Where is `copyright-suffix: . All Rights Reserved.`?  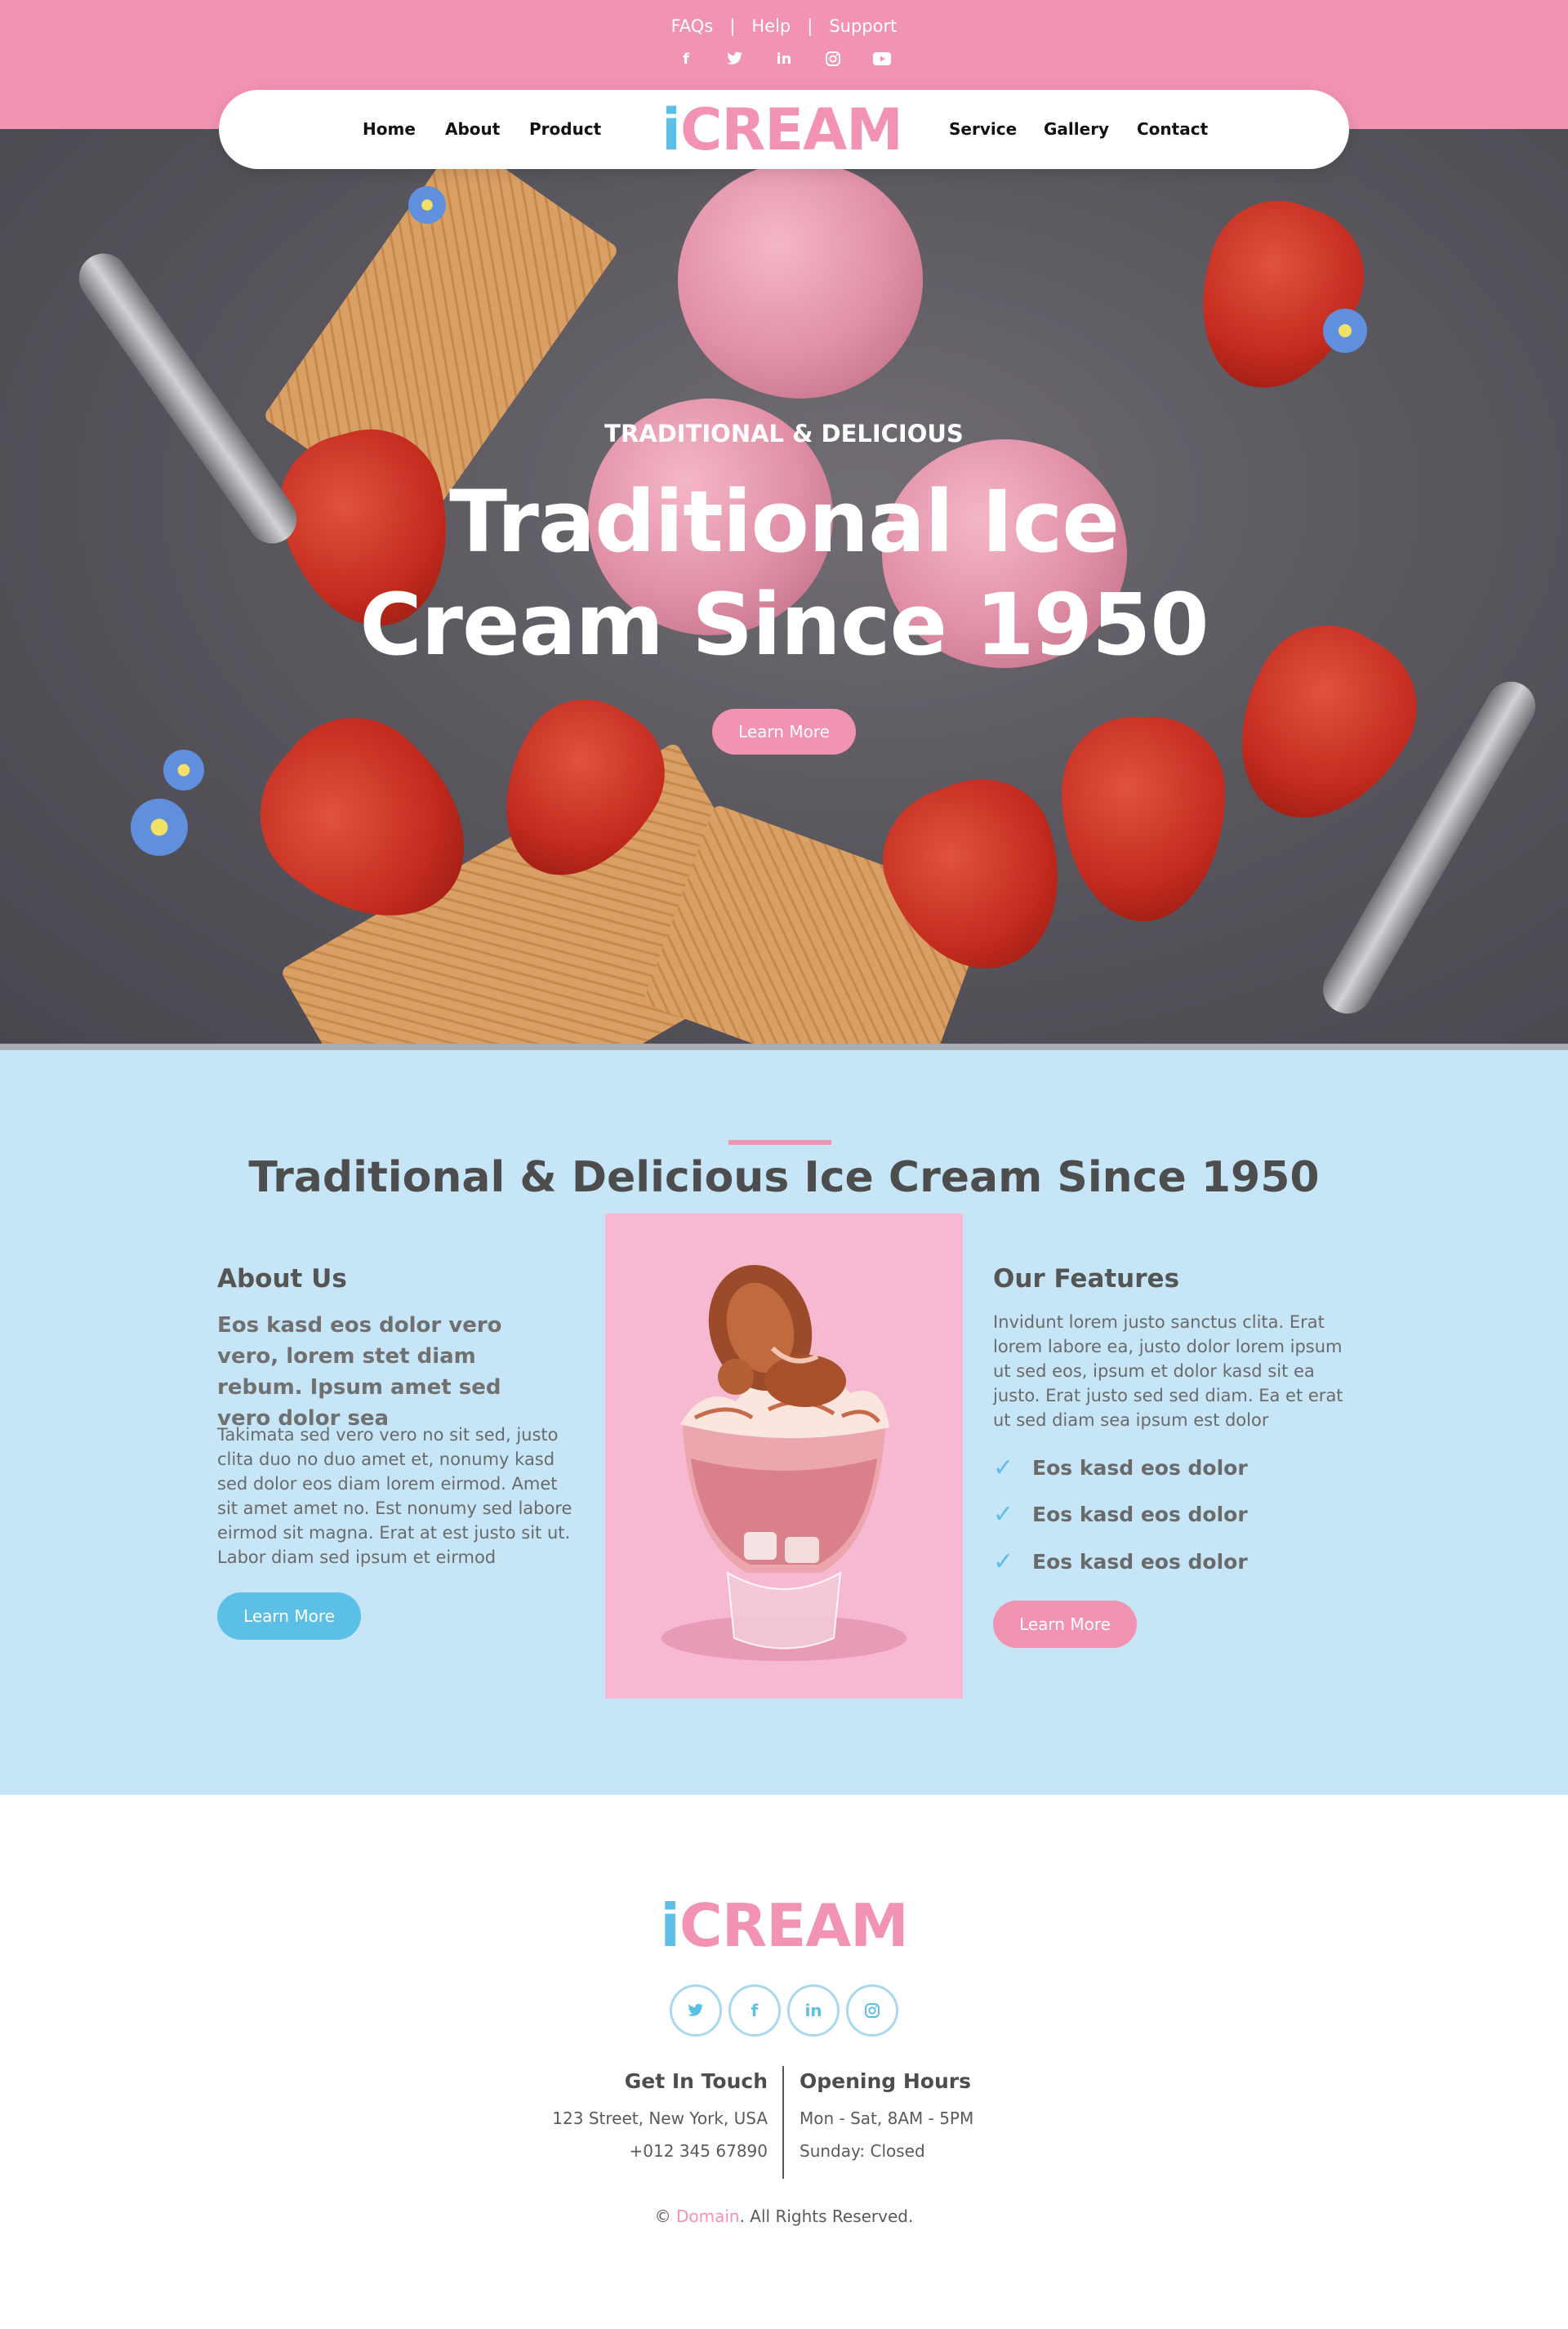 copyright-suffix: . All Rights Reserved. is located at coordinates (826, 2216).